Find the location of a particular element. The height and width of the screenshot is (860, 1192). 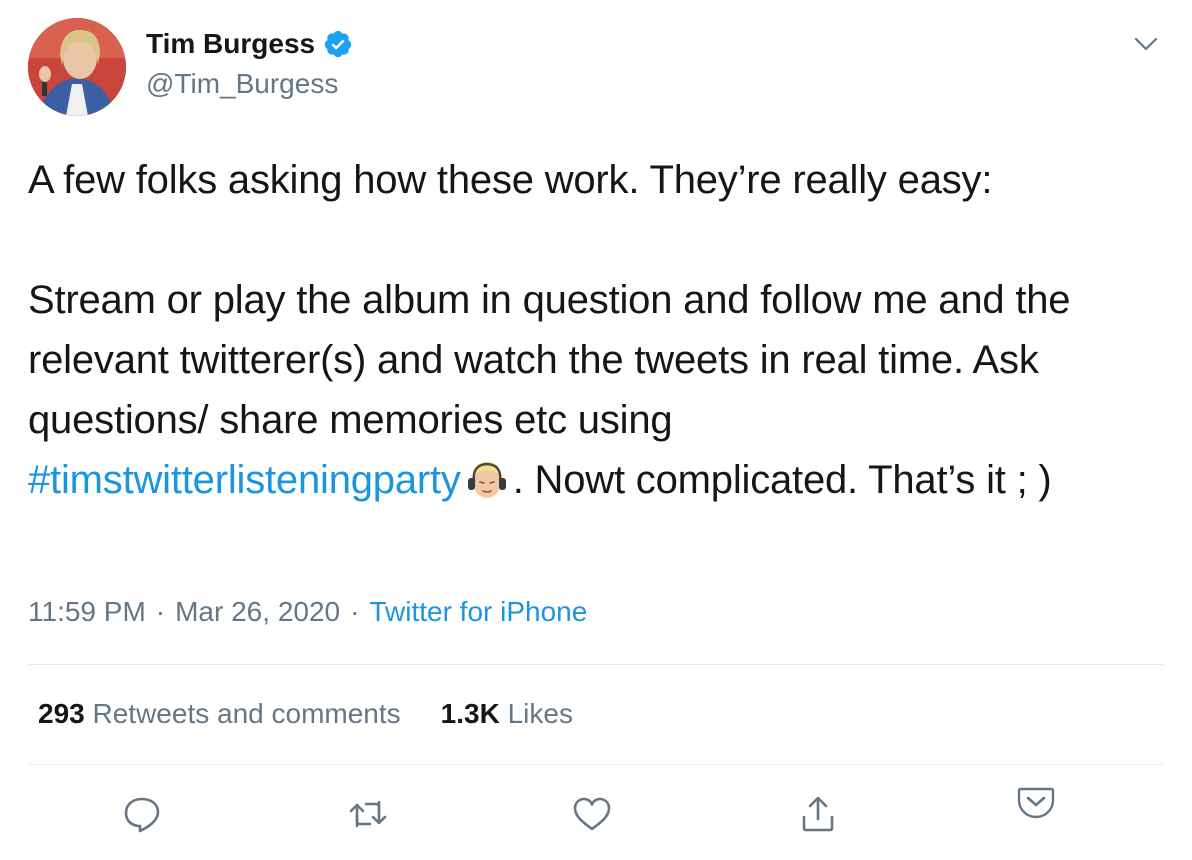

avatar-photo is located at coordinates (77, 67).